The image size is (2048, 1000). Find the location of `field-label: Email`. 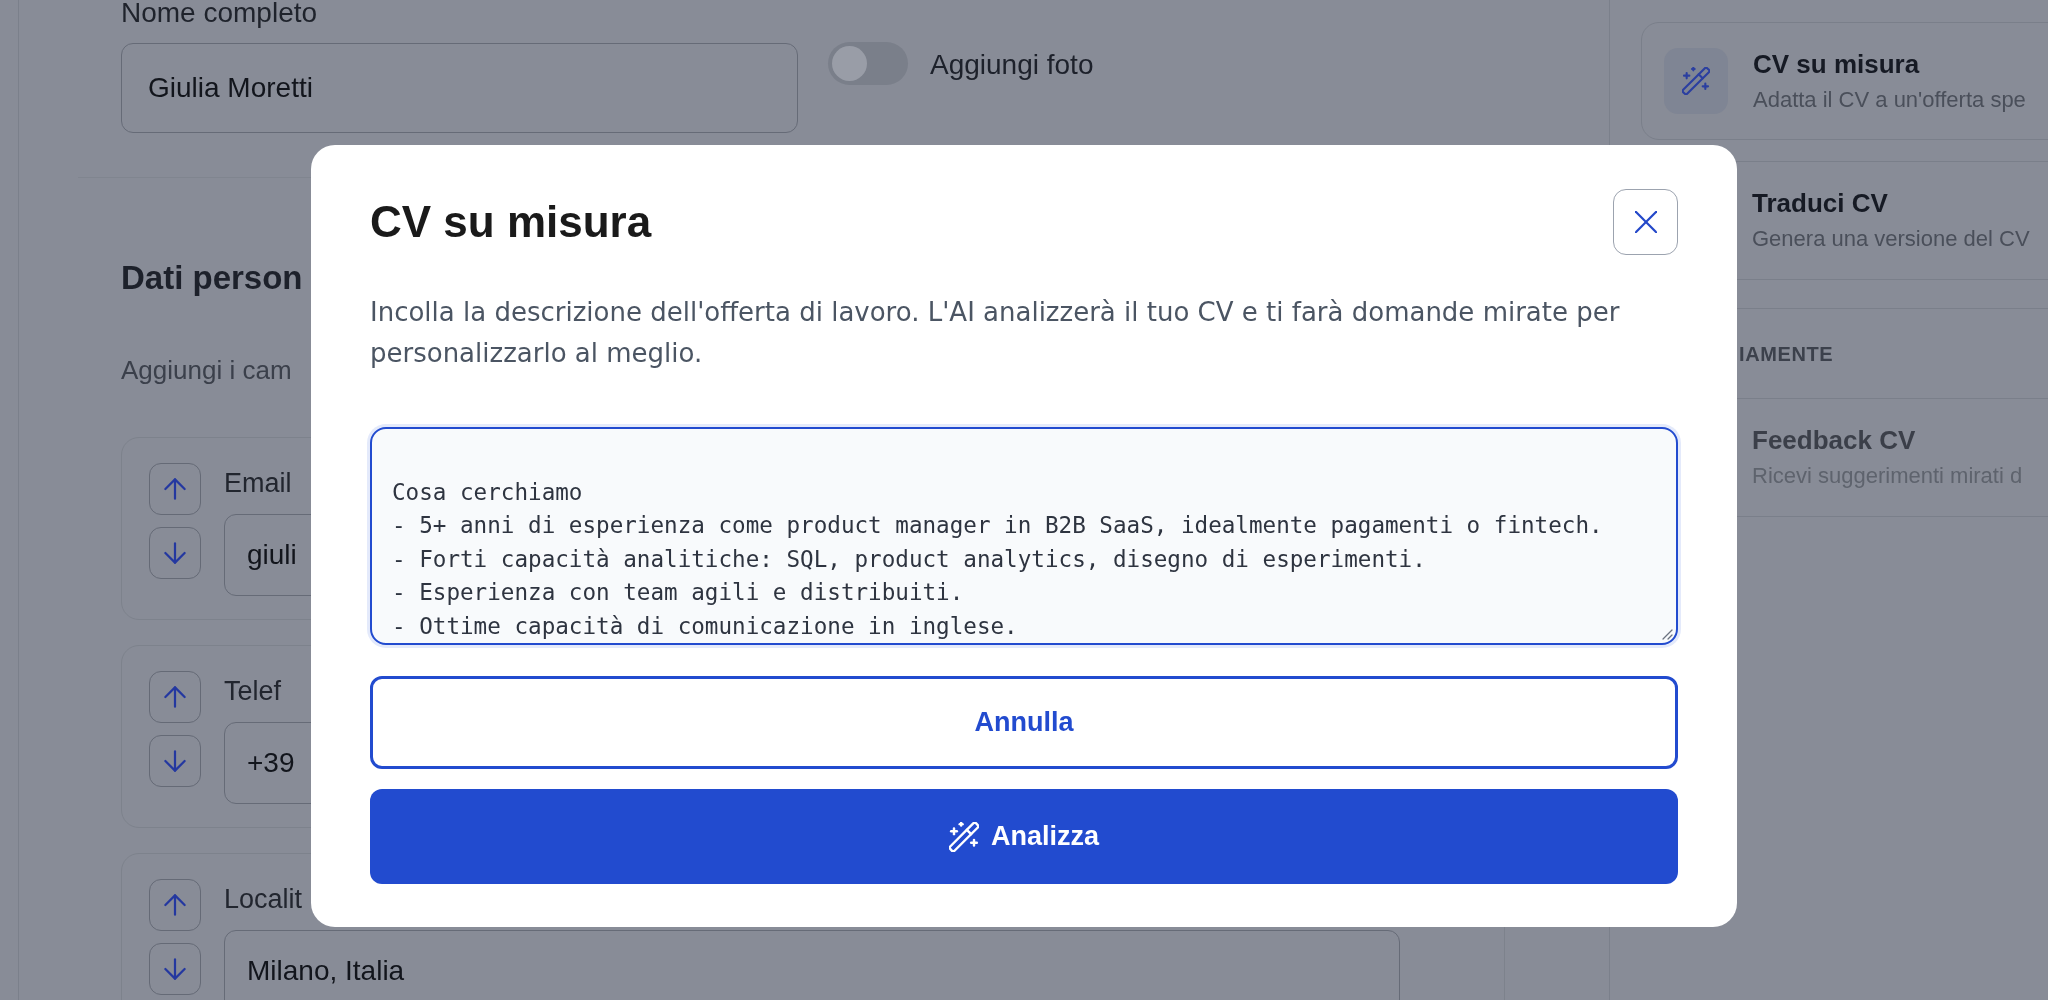

field-label: Email is located at coordinates (258, 483).